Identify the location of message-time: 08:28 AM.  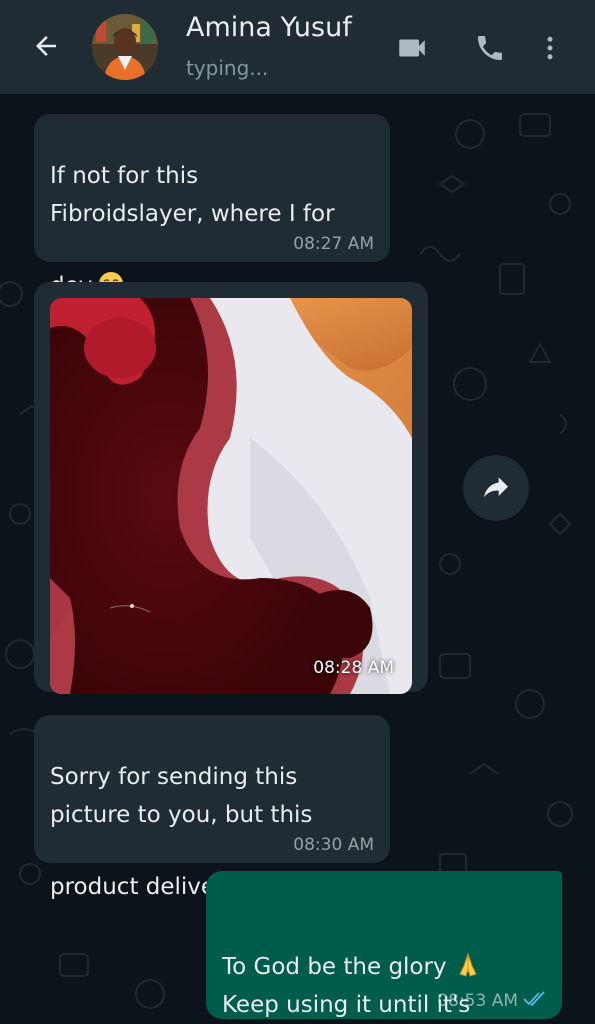
(353, 668).